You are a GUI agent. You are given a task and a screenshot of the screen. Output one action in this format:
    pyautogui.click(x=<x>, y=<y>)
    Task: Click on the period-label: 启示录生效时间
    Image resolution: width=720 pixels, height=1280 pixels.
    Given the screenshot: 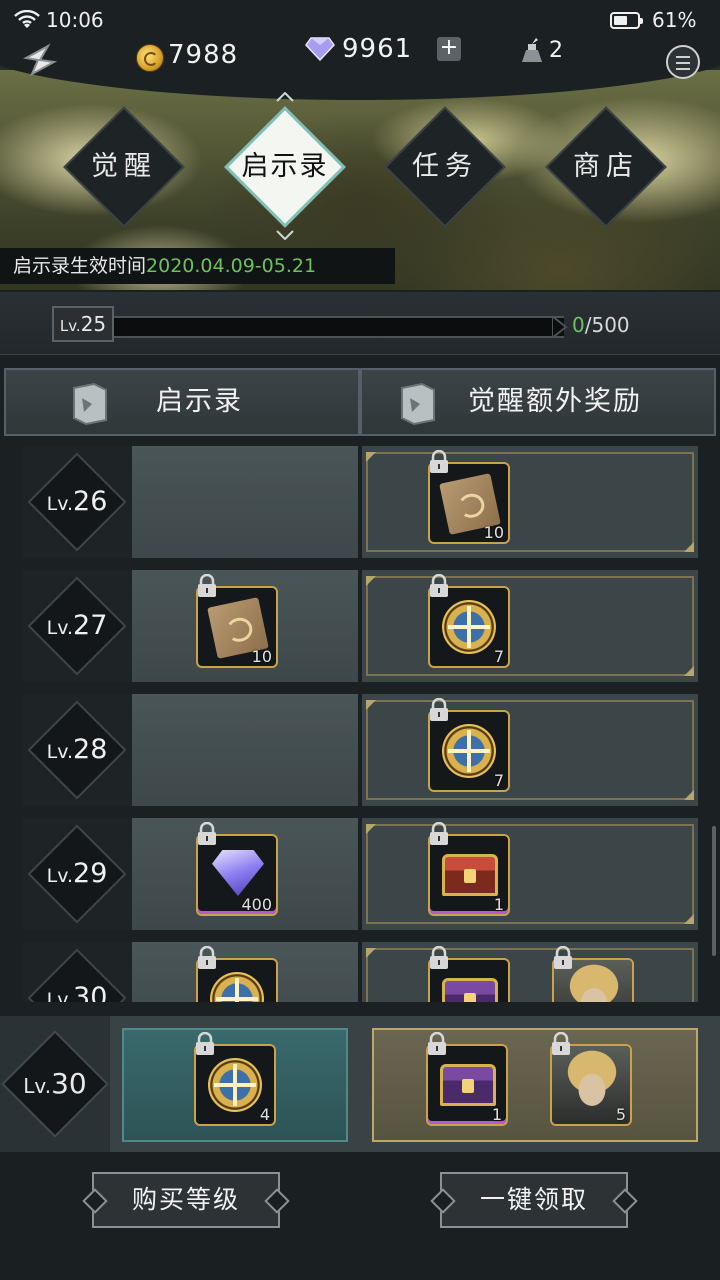 What is the action you would take?
    pyautogui.click(x=80, y=266)
    